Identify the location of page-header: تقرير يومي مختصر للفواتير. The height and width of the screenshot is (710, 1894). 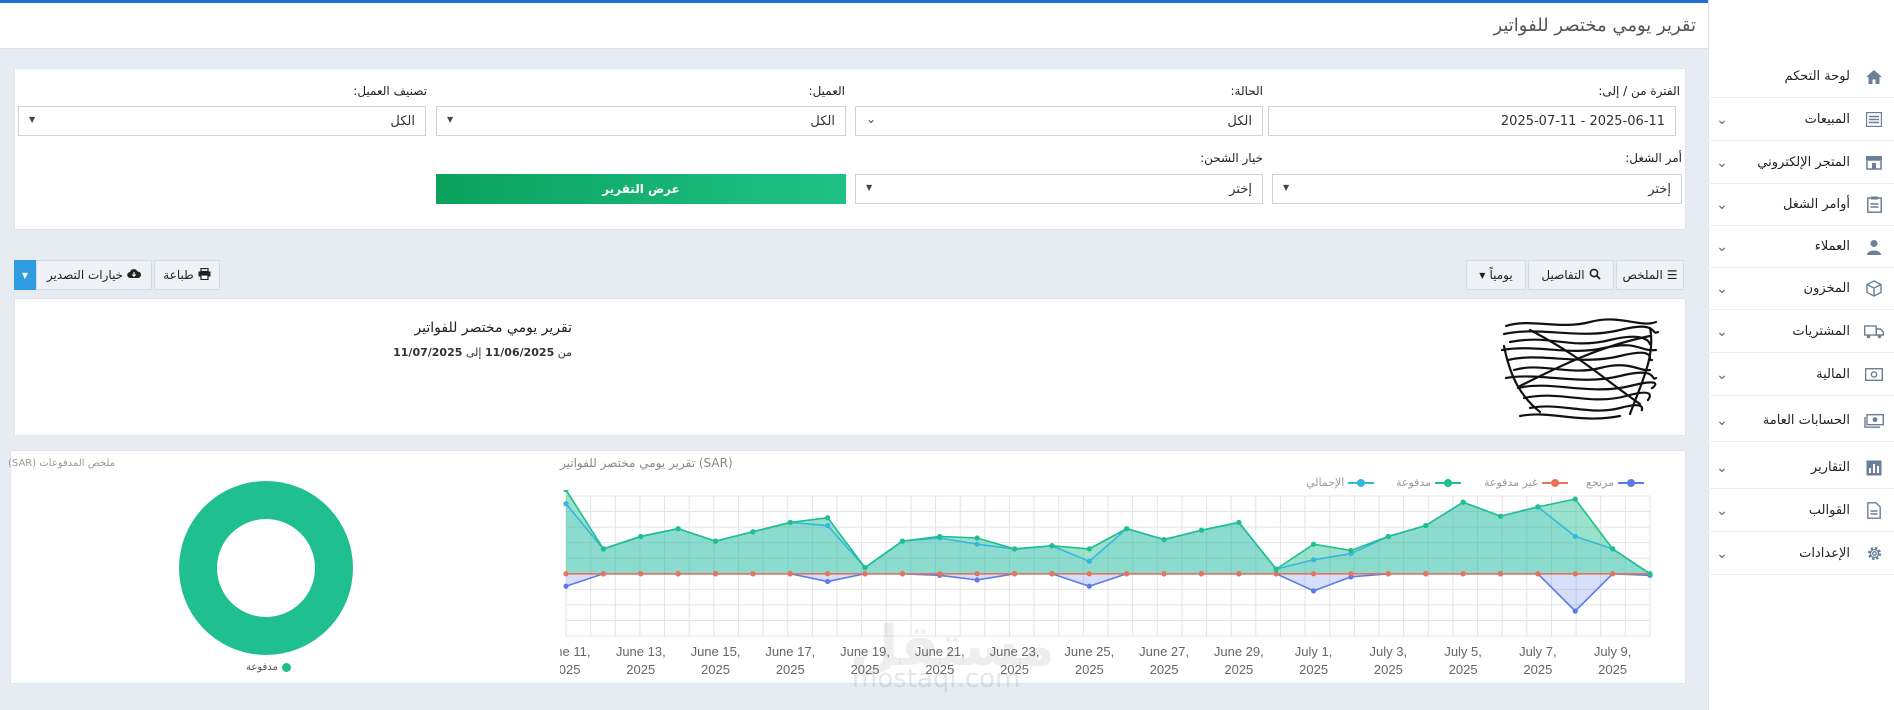
(854, 26).